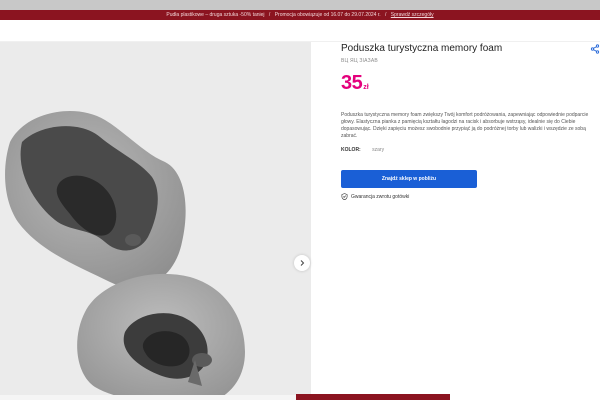 The width and height of the screenshot is (600, 400). Describe the element at coordinates (362, 150) in the screenshot. I see `color-row: KOLOR: szary` at that location.